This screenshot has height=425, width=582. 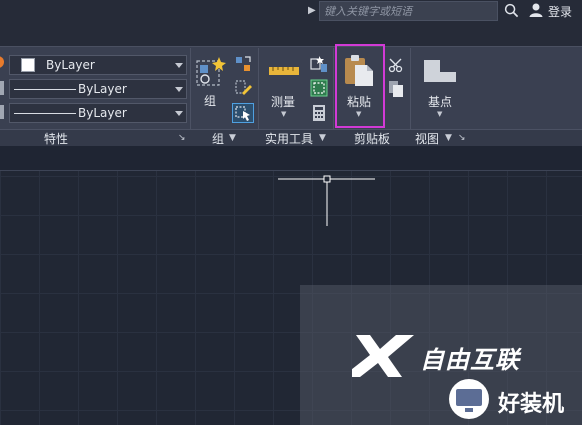 What do you see at coordinates (243, 113) in the screenshot?
I see `group-selection-icon` at bounding box center [243, 113].